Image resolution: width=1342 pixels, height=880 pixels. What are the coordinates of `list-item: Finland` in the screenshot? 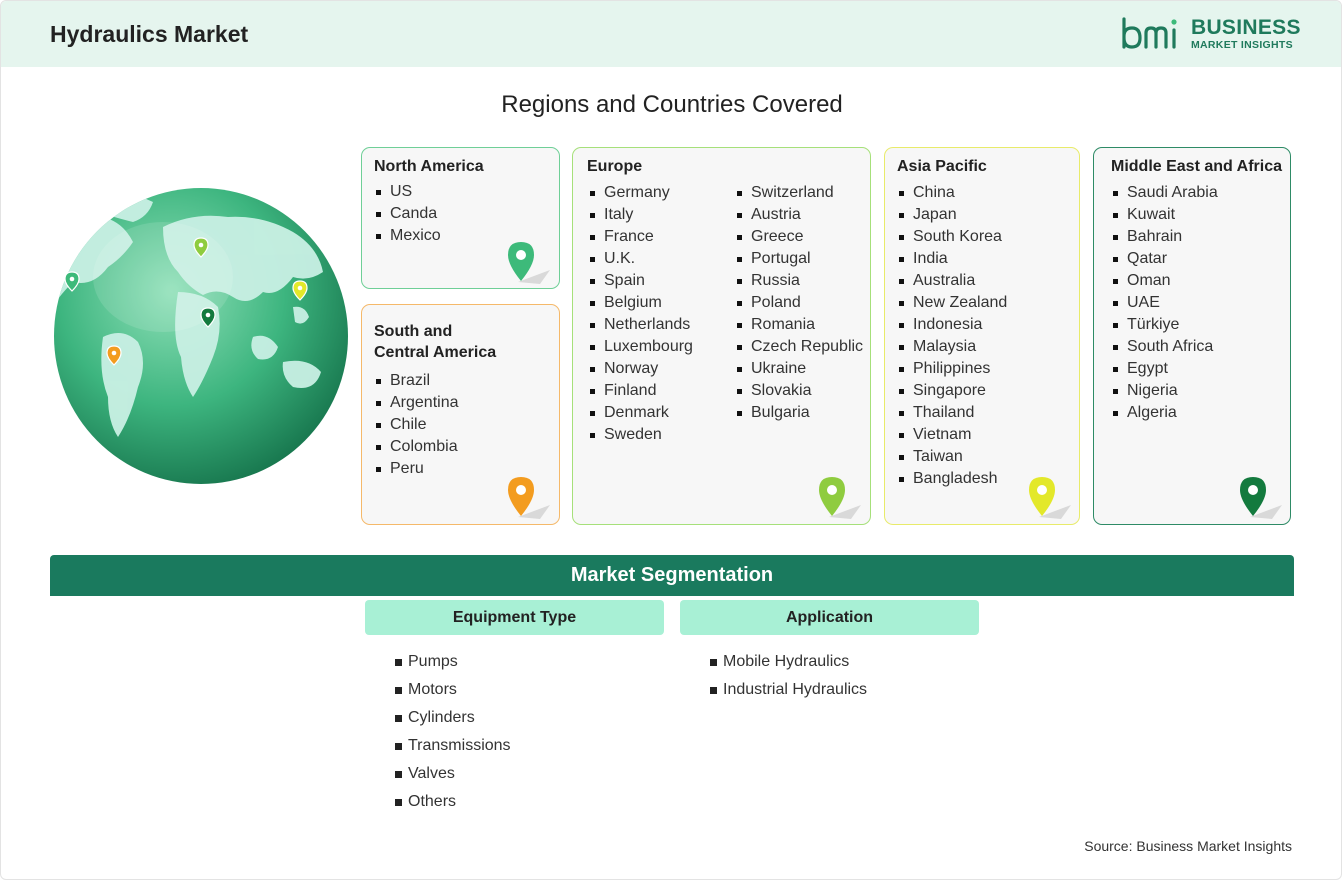 It's located at (640, 391).